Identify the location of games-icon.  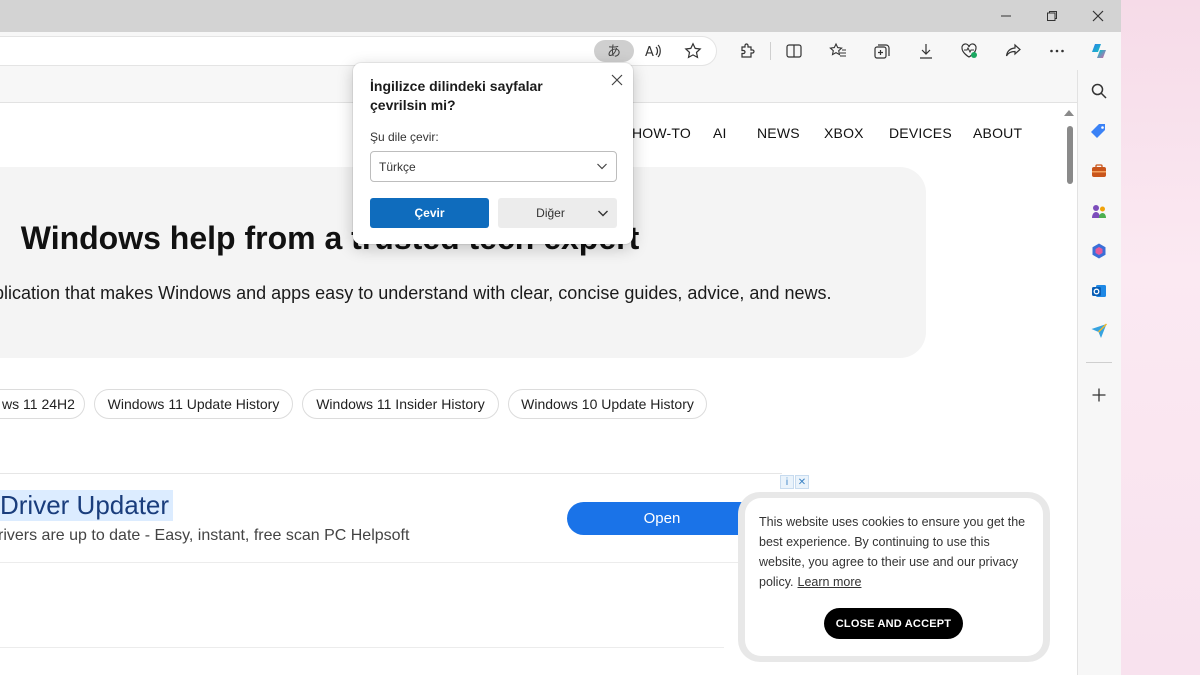
(1099, 211).